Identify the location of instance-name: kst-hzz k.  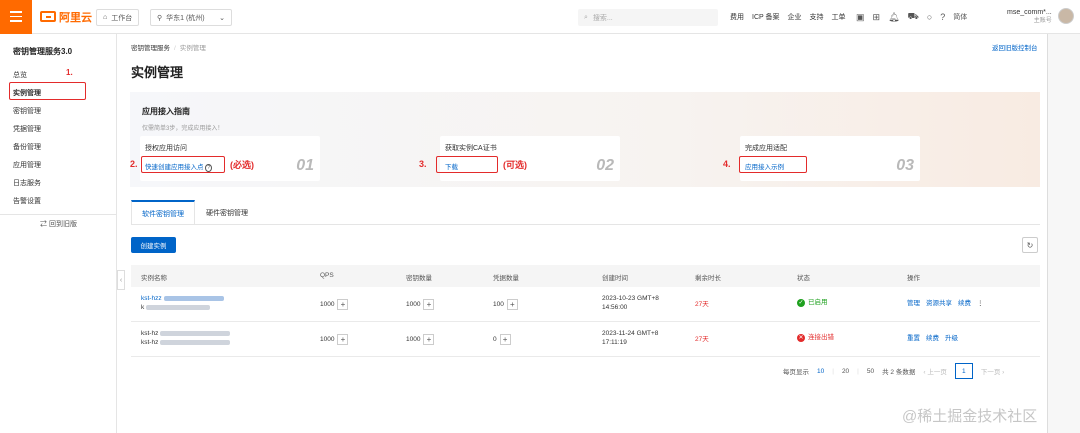
(182, 303).